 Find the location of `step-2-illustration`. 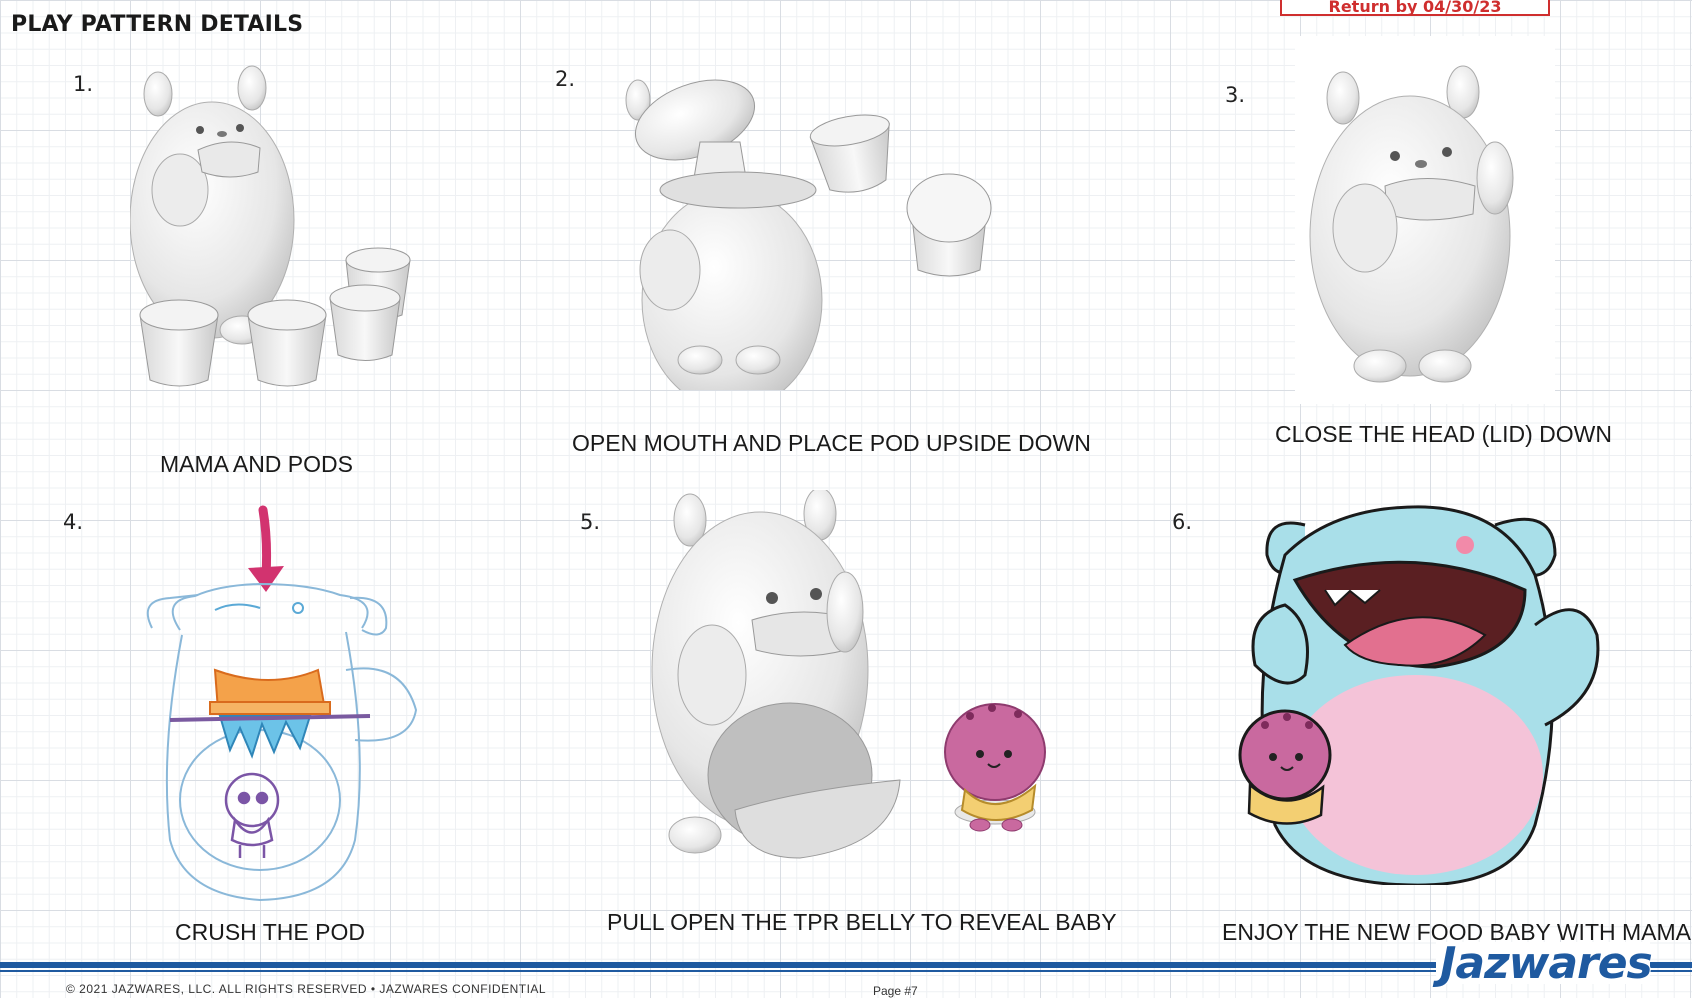

step-2-illustration is located at coordinates (808, 234).